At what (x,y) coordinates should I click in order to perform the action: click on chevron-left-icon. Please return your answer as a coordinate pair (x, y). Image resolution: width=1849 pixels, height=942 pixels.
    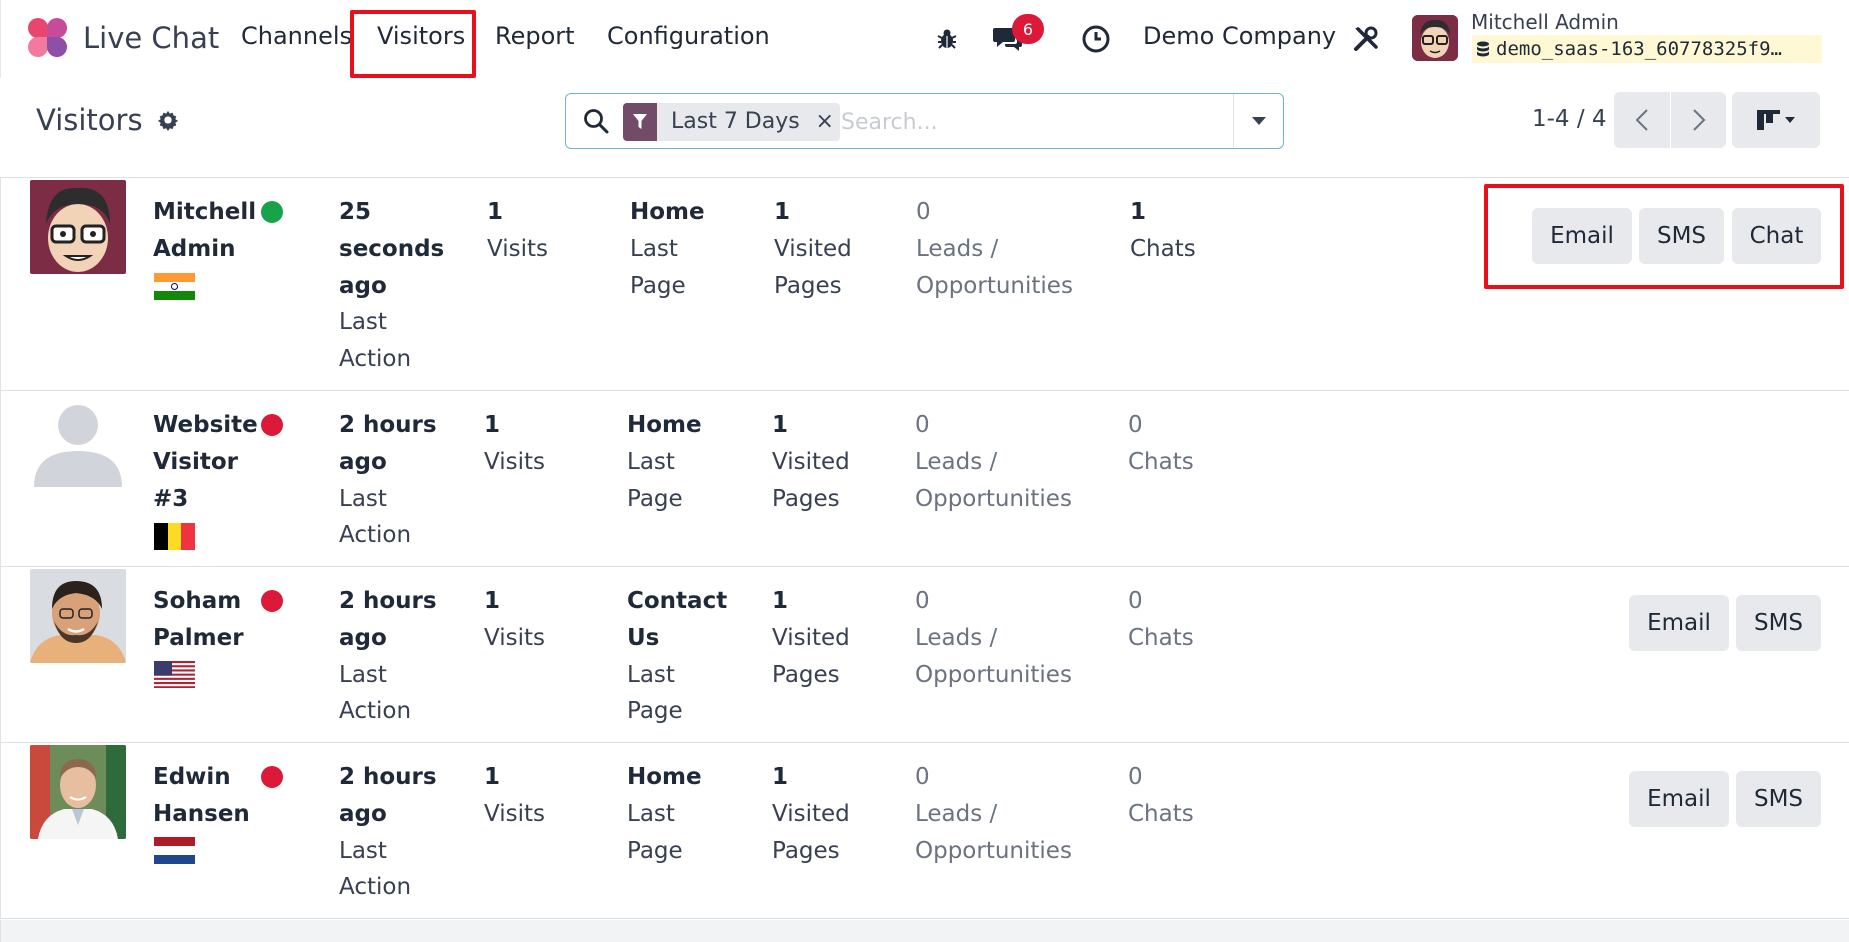
    Looking at the image, I should click on (1641, 120).